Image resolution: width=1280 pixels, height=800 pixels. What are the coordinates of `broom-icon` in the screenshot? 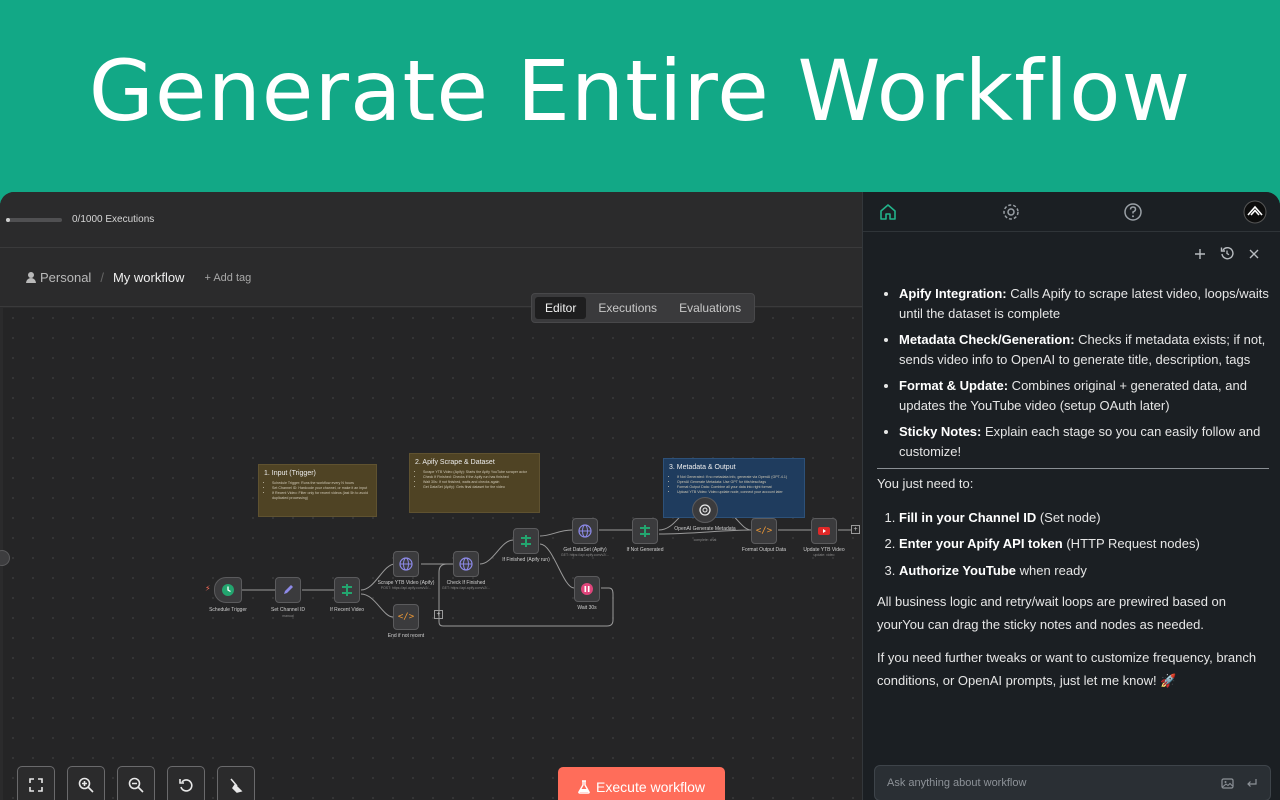 It's located at (236, 785).